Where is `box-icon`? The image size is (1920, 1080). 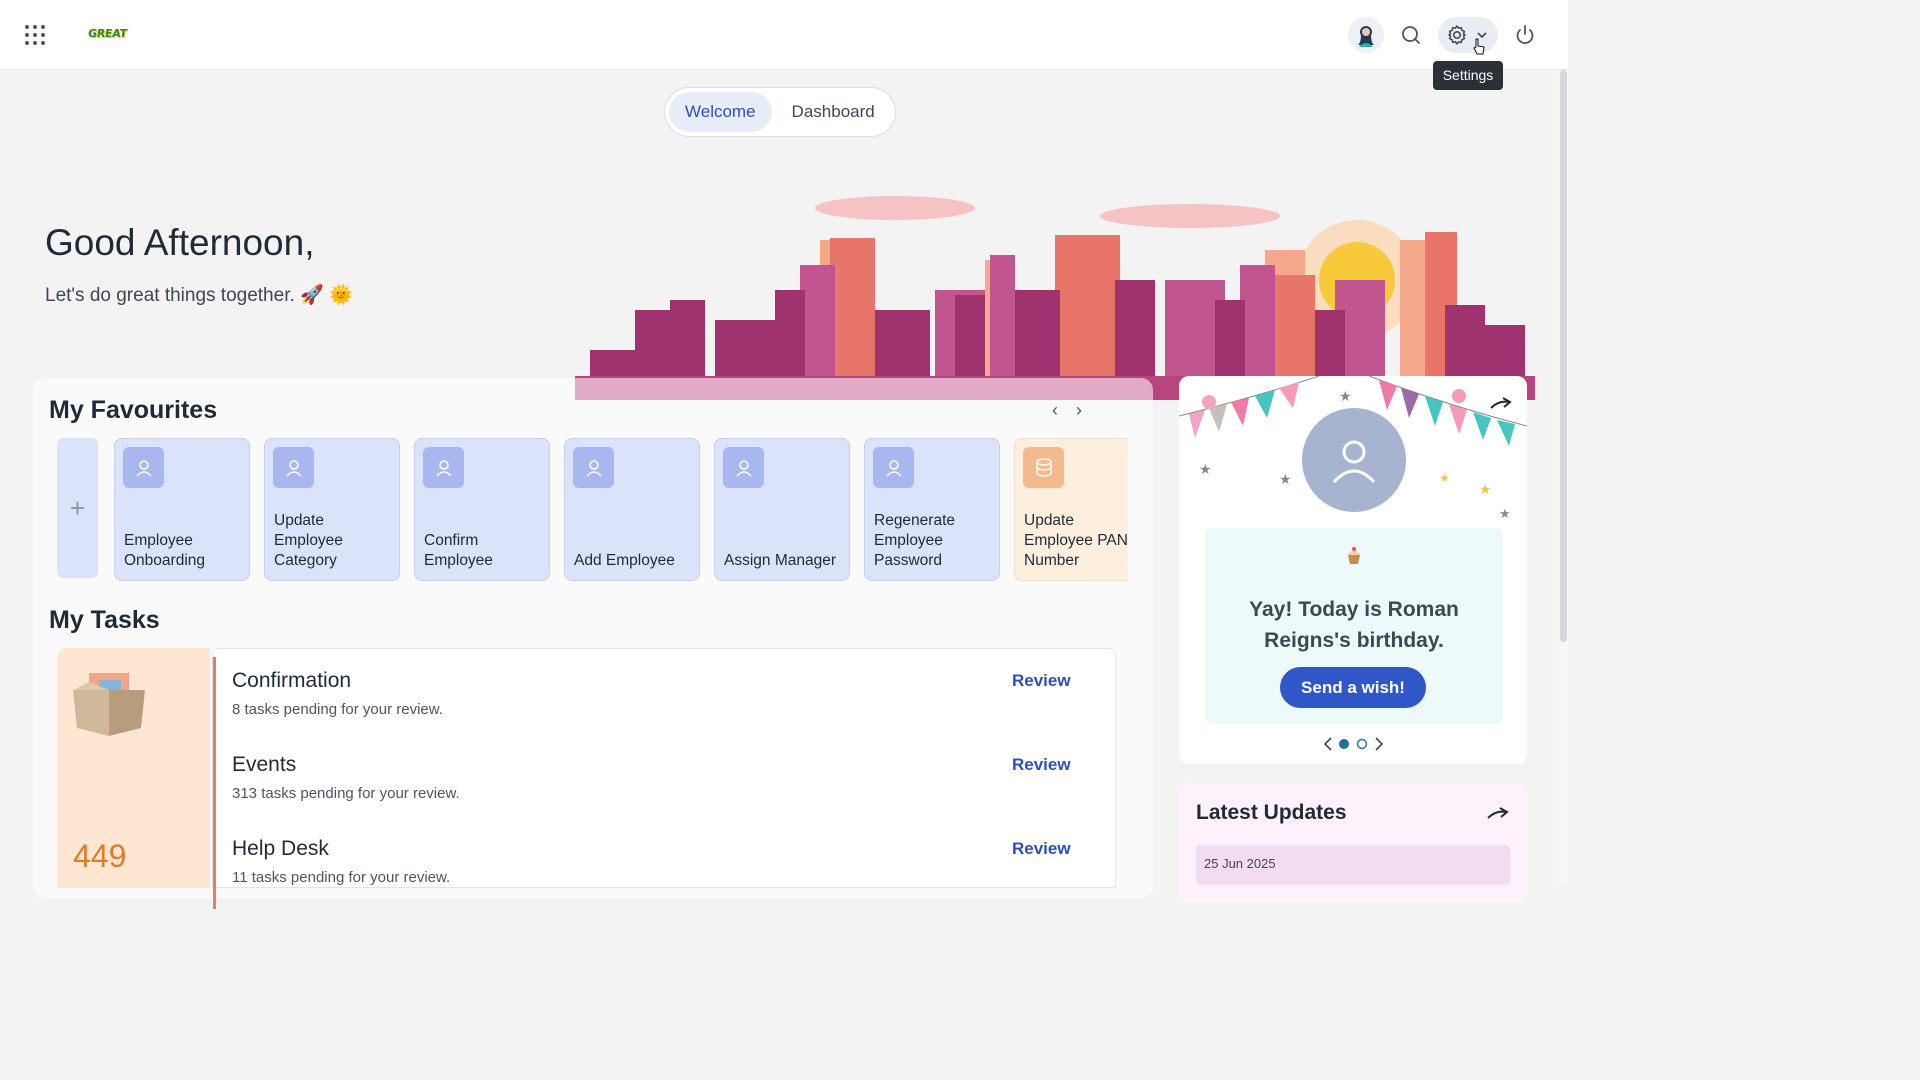 box-icon is located at coordinates (109, 704).